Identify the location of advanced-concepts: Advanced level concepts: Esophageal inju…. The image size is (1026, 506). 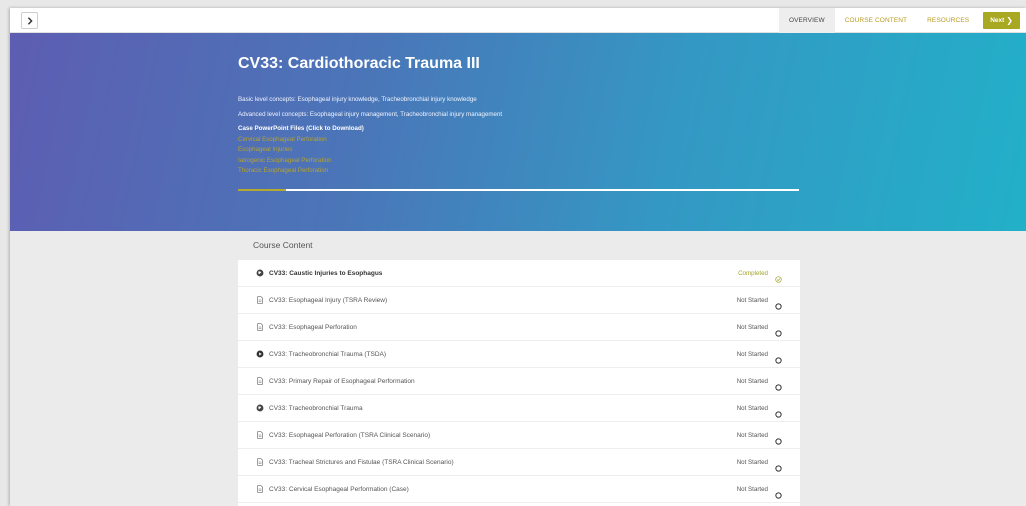
(370, 114).